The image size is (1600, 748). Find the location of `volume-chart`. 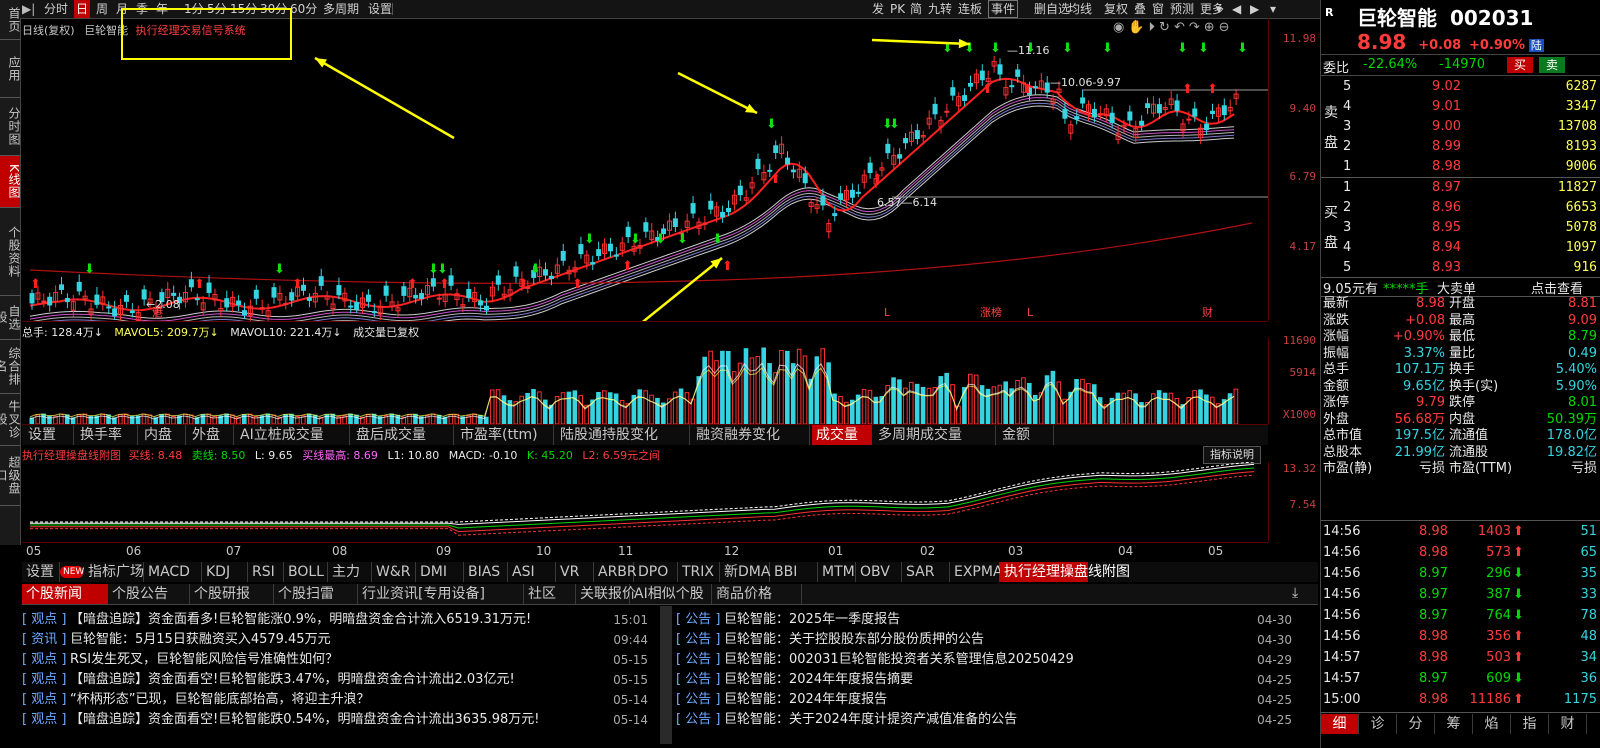

volume-chart is located at coordinates (645, 381).